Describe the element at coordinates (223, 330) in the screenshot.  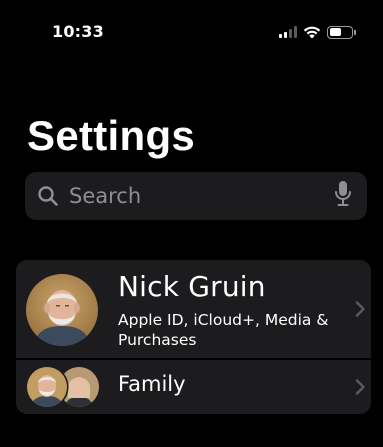
I see `profile-subtitle: Apple ID, iCloud+, Media & Purchases` at that location.